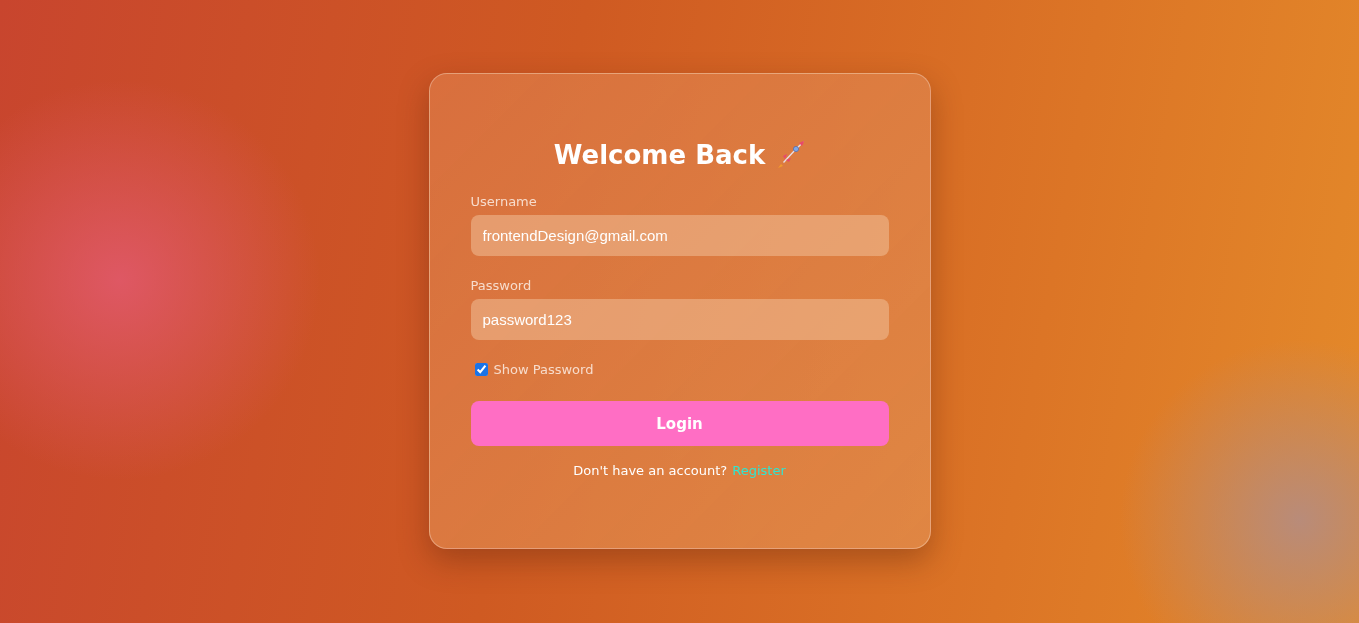  I want to click on login-button: Login, so click(679, 423).